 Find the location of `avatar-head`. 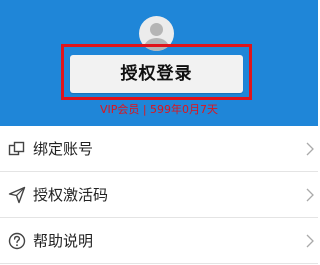

avatar-head is located at coordinates (156, 29).